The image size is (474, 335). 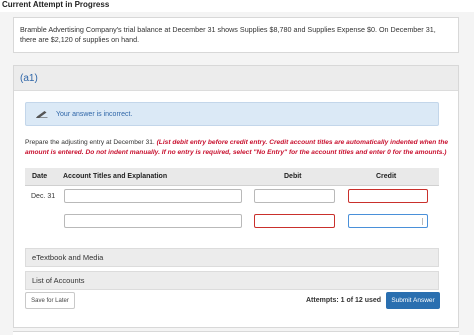 I want to click on next-card-edge, so click(x=236, y=333).